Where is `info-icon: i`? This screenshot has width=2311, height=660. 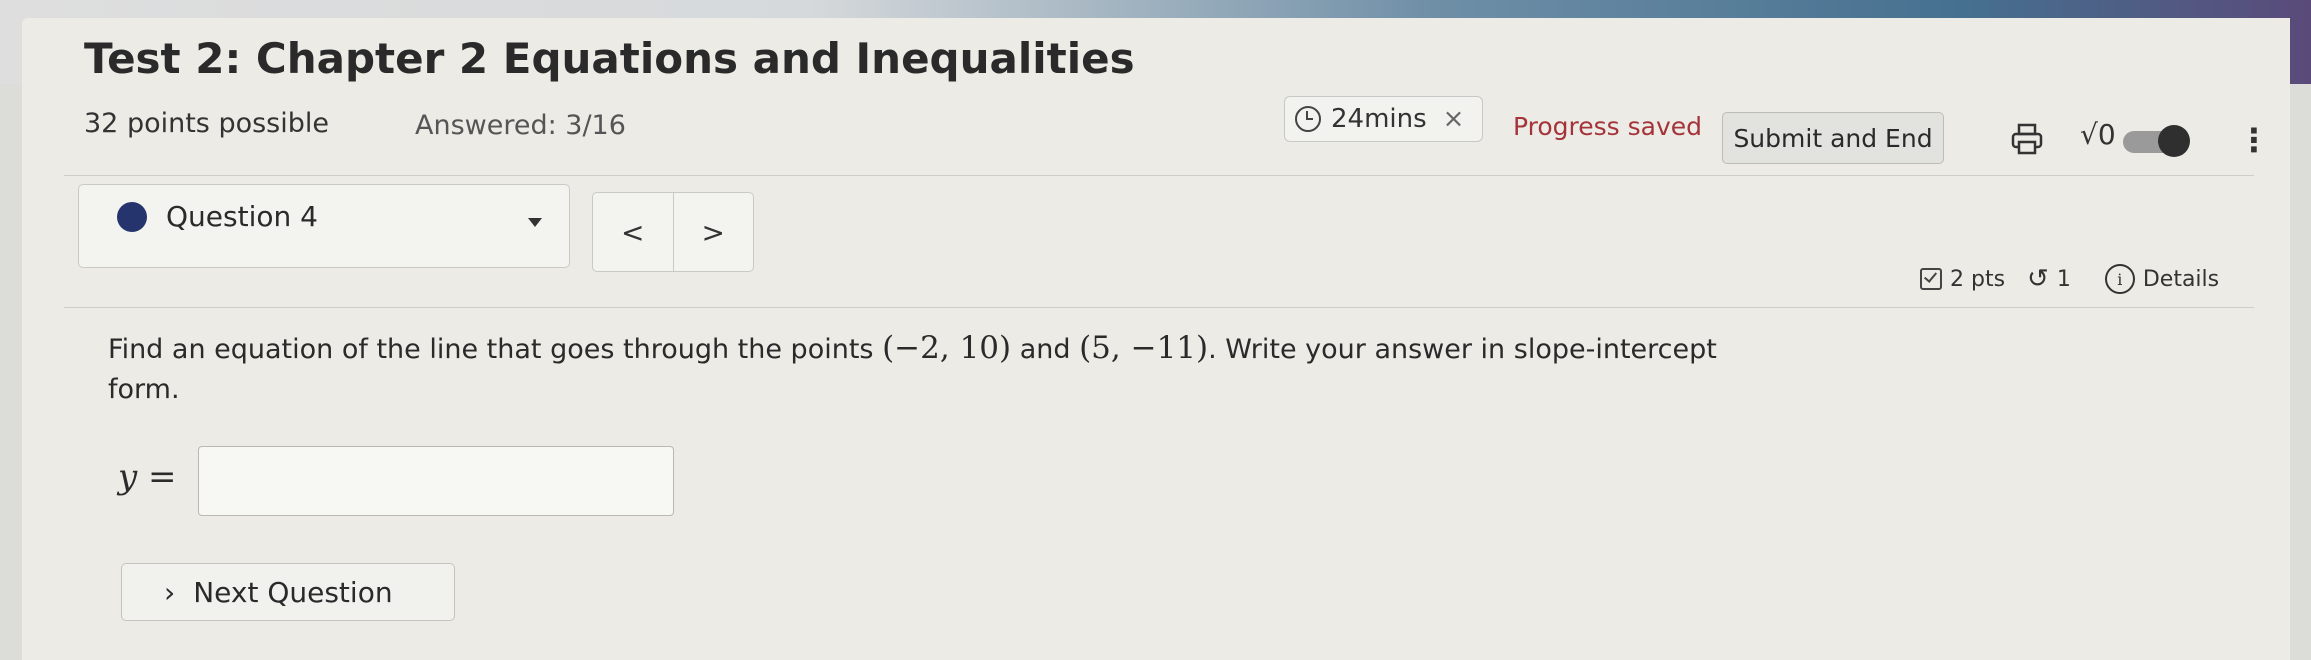
info-icon: i is located at coordinates (2119, 279).